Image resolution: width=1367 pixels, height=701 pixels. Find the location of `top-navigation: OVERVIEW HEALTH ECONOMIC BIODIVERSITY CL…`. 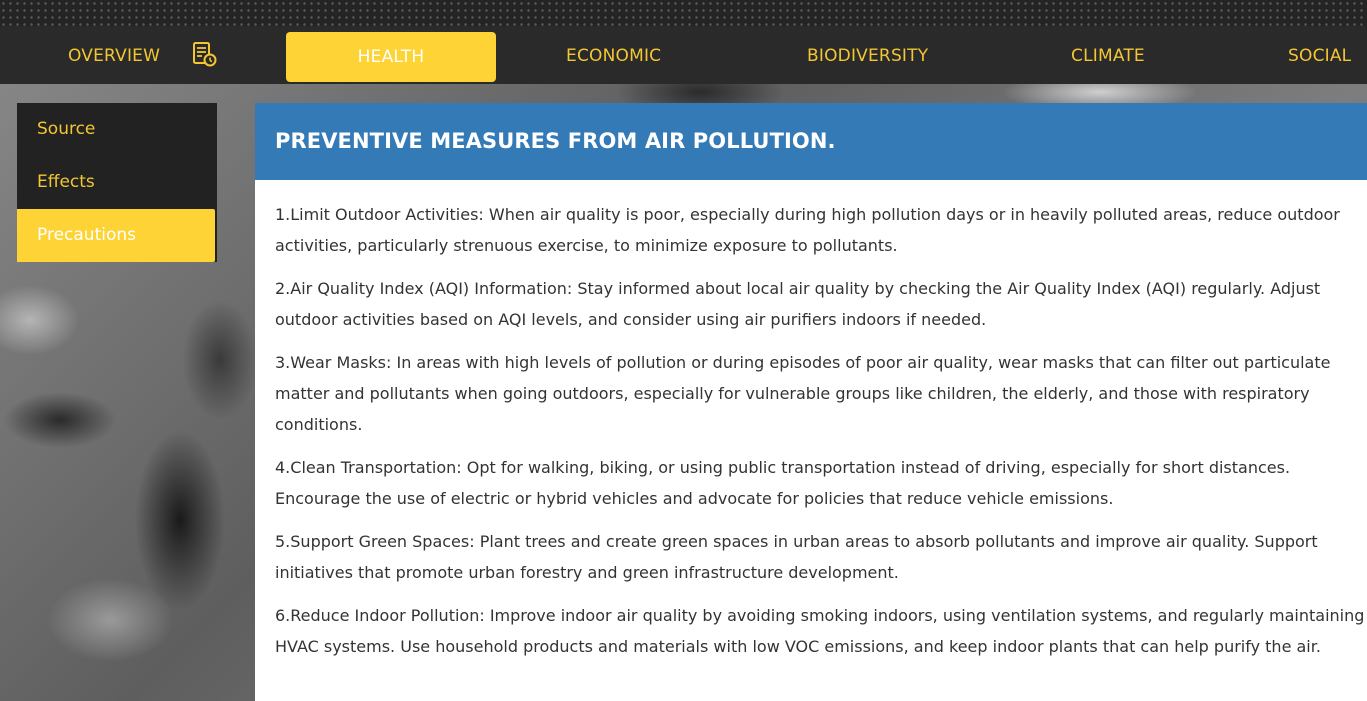

top-navigation: OVERVIEW HEALTH ECONOMIC BIODIVERSITY CL… is located at coordinates (683, 55).